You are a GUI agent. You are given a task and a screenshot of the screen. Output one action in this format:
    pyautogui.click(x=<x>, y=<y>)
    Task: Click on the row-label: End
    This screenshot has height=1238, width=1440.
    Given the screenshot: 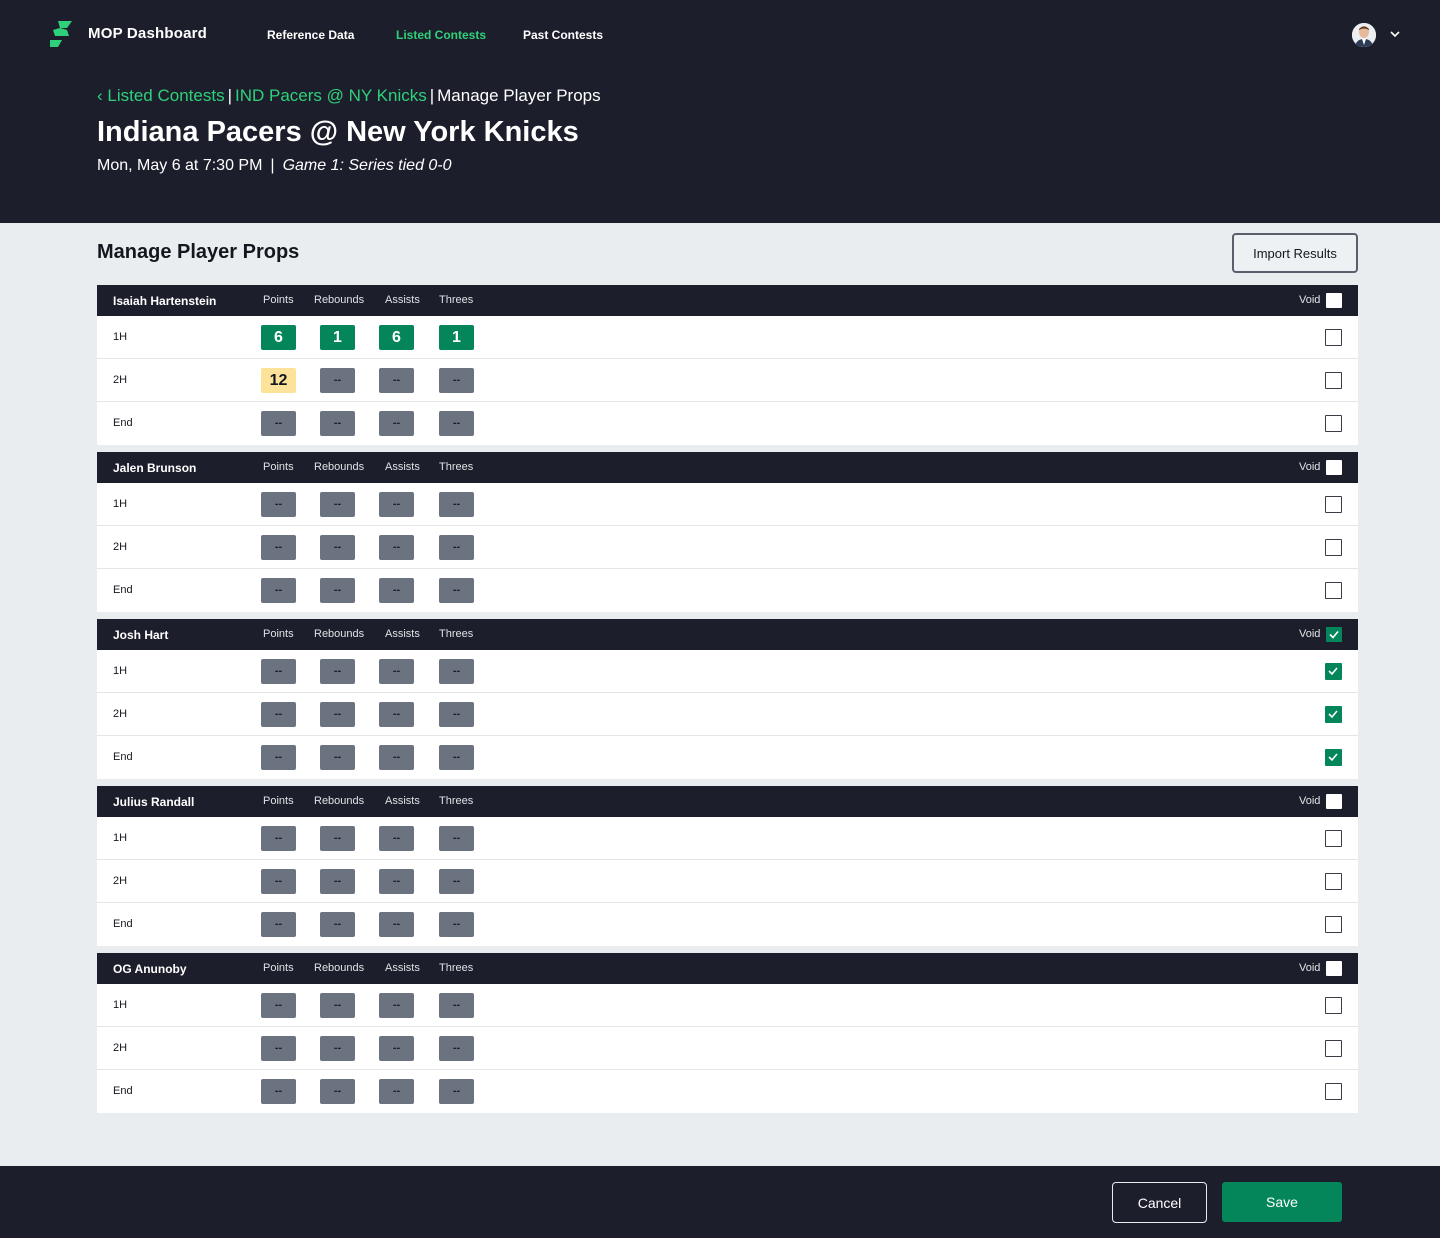 What is the action you would take?
    pyautogui.click(x=123, y=423)
    